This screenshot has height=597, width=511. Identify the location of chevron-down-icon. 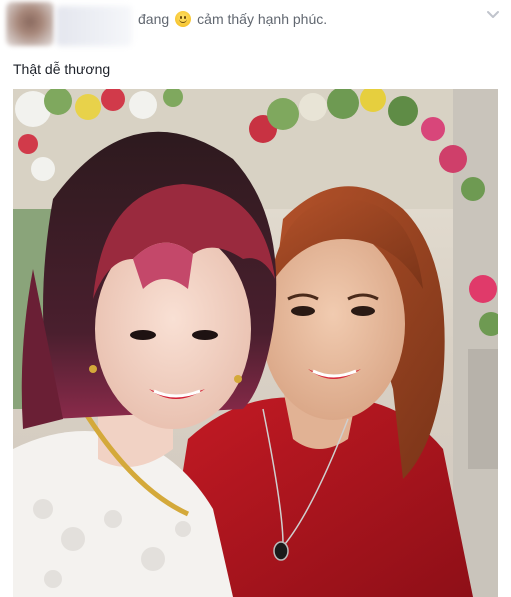
(493, 14).